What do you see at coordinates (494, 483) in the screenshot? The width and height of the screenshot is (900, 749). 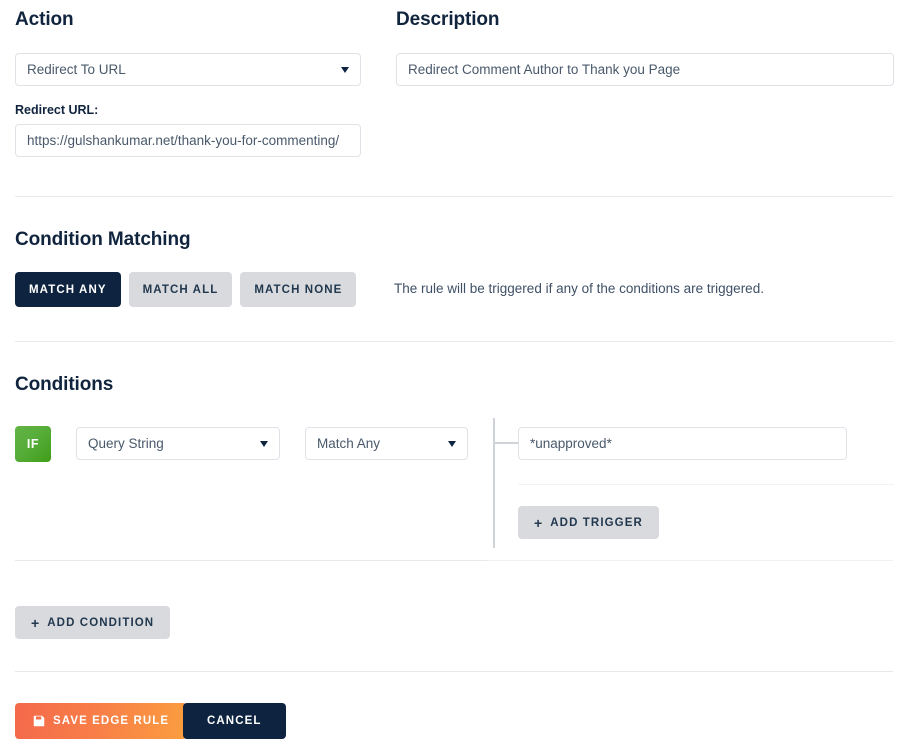 I see `condition-connector-vertical` at bounding box center [494, 483].